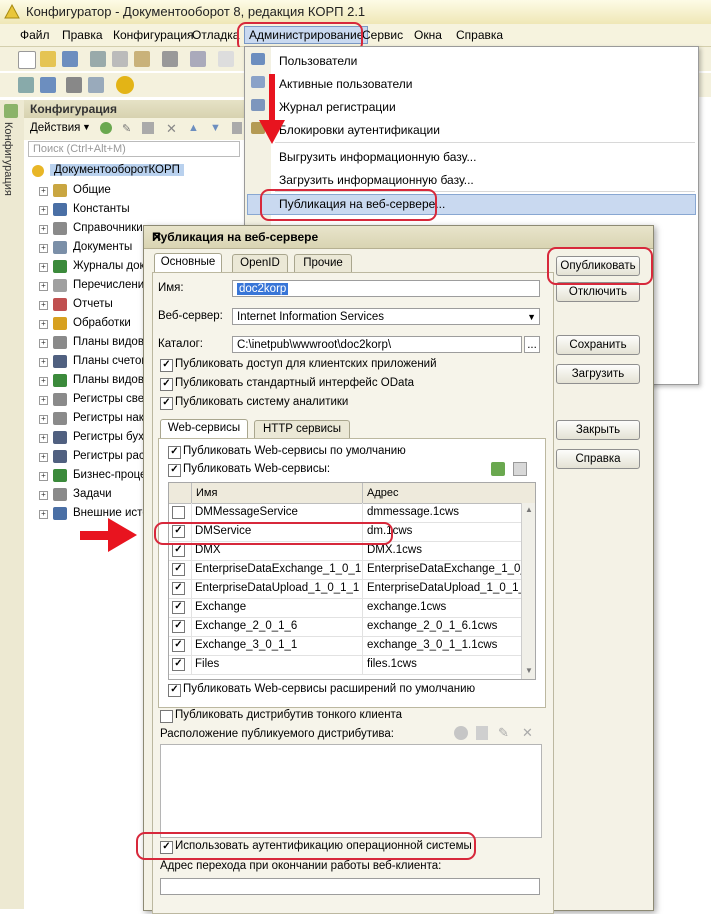 The height and width of the screenshot is (914, 711). Describe the element at coordinates (125, 85) in the screenshot. I see `run-icon` at that location.